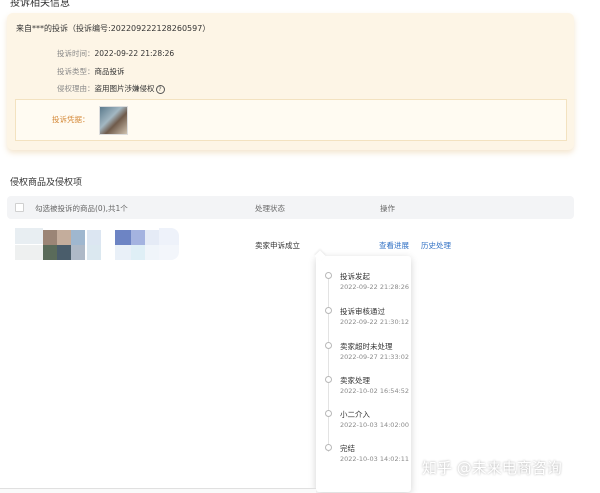  I want to click on complaint-type-row: 投诉类型：商品投诉, so click(91, 71).